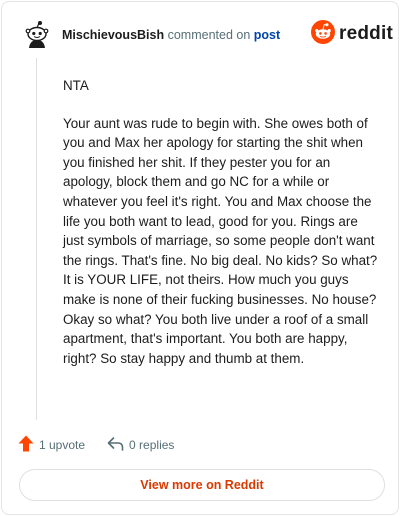 This screenshot has width=400, height=516. What do you see at coordinates (113, 35) in the screenshot?
I see `author-link: MischievousBish` at bounding box center [113, 35].